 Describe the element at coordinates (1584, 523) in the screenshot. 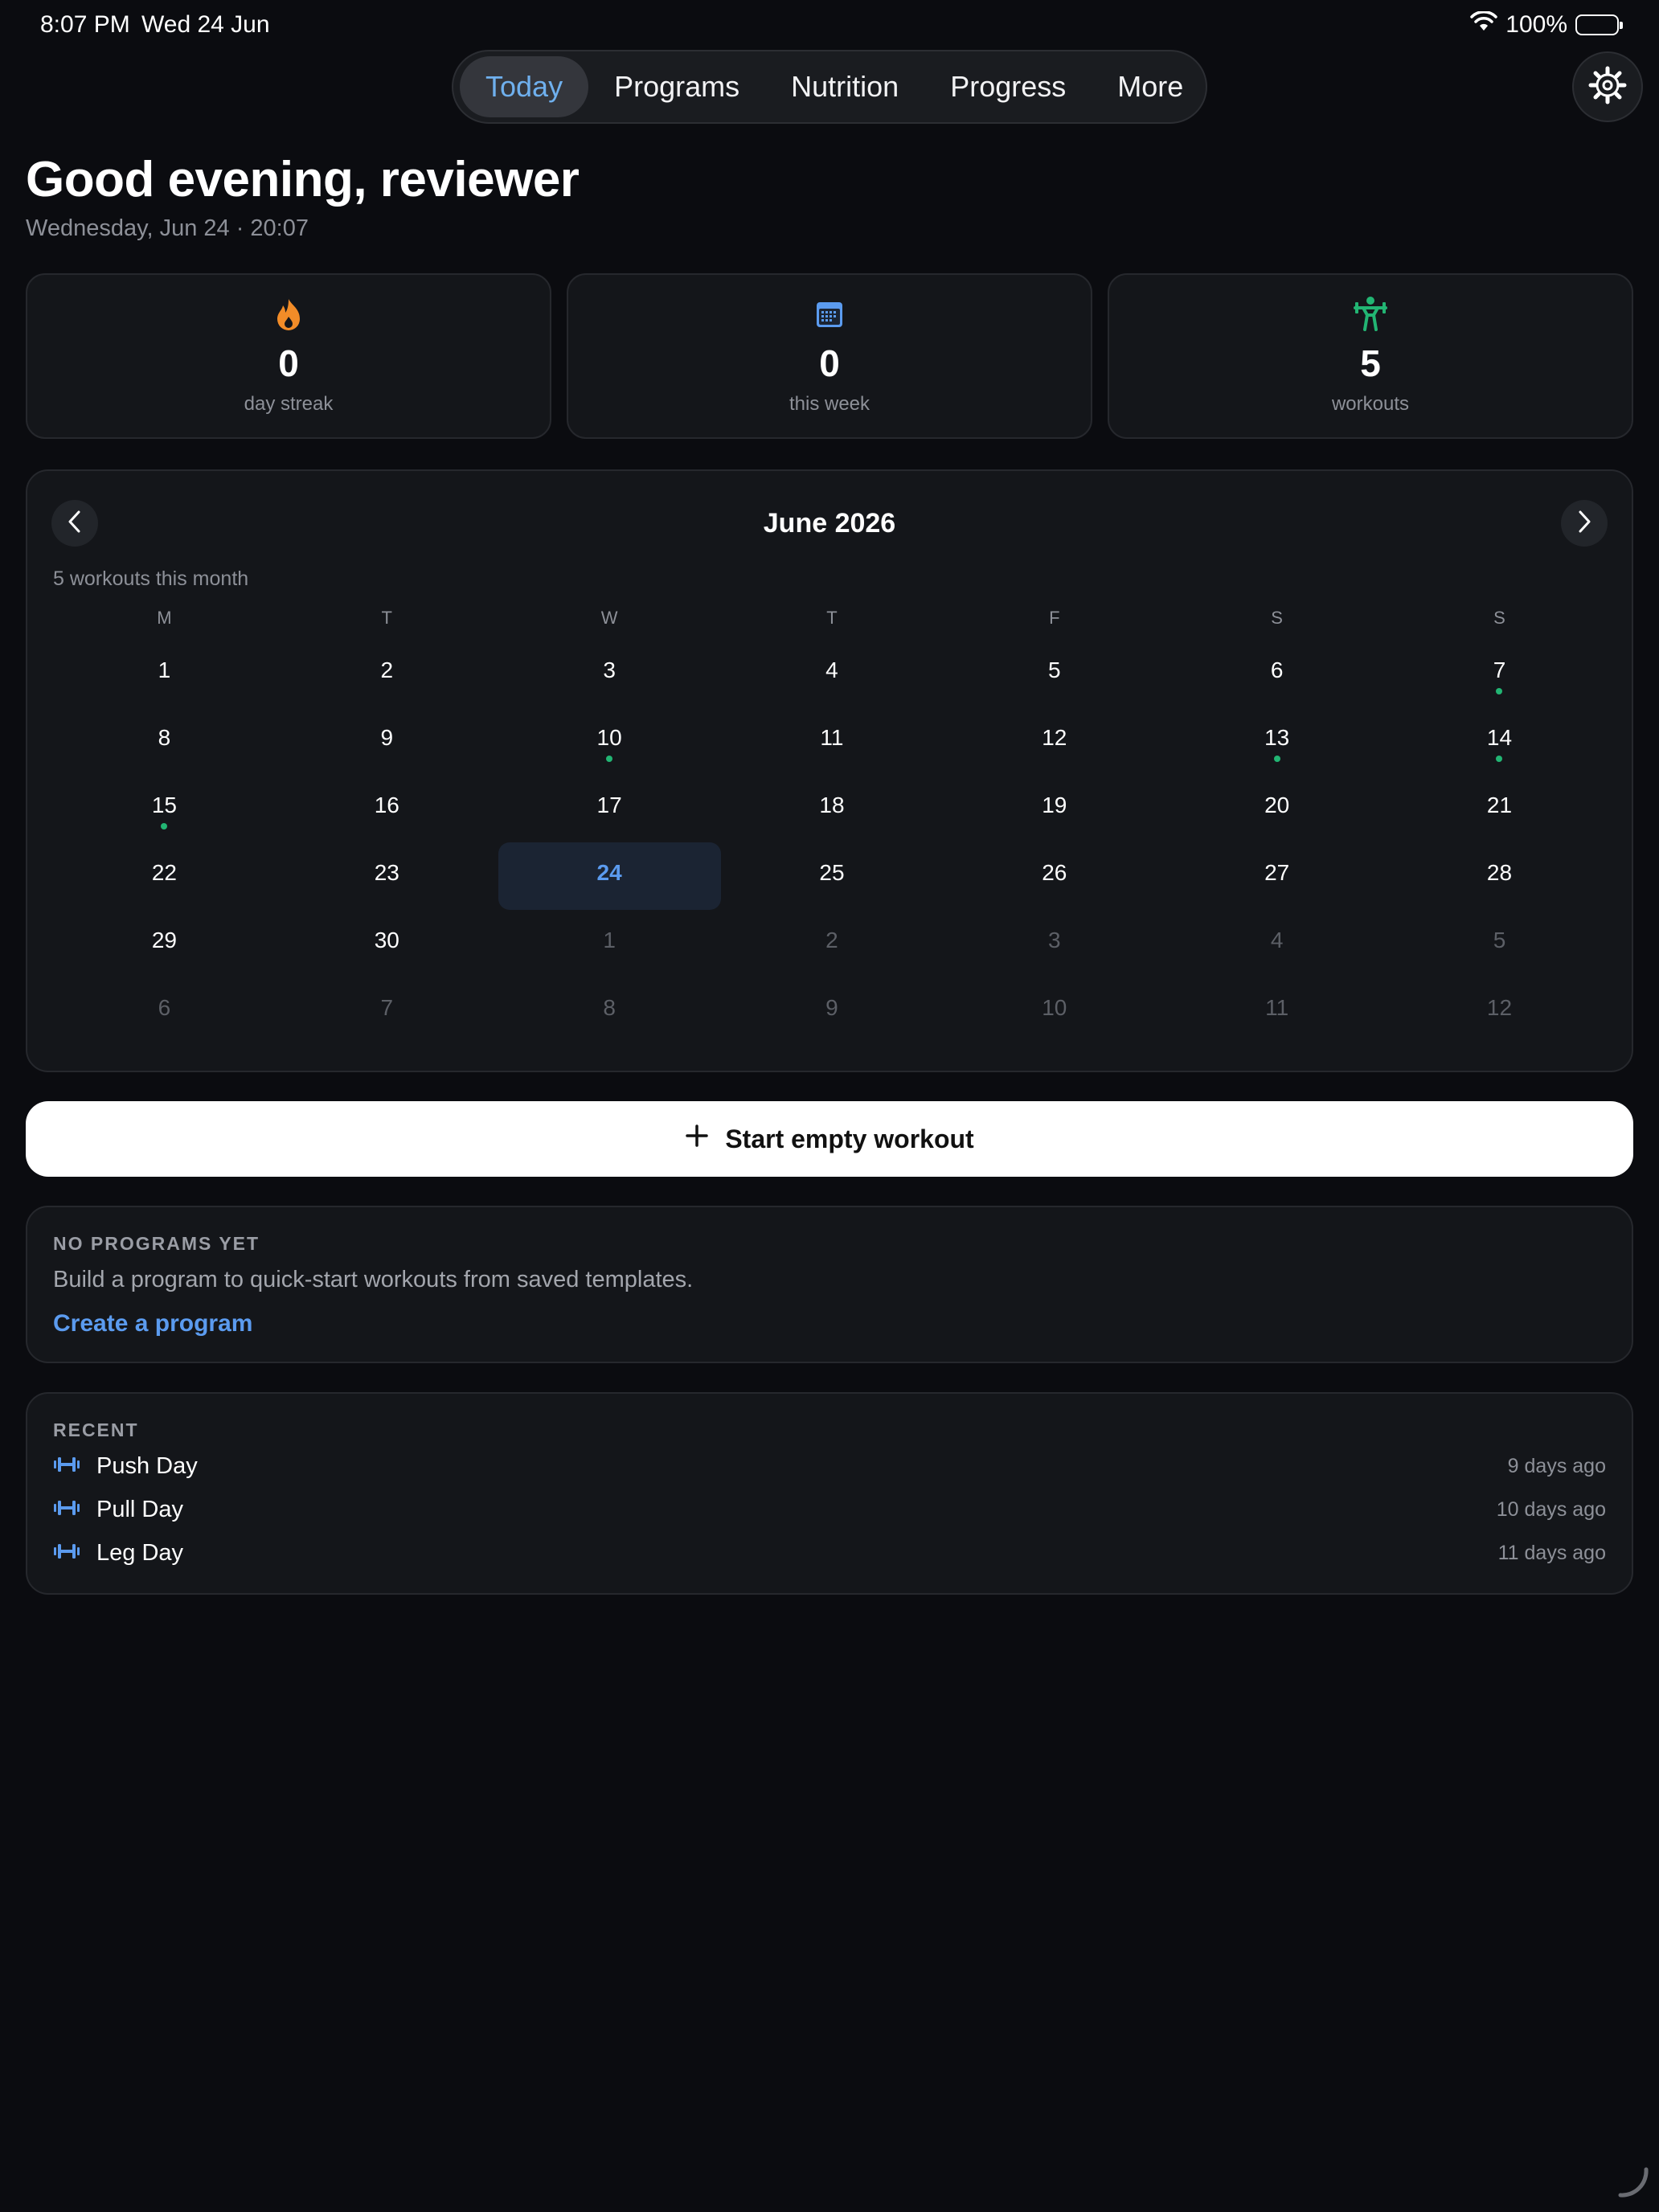

I see `next-month-button` at that location.